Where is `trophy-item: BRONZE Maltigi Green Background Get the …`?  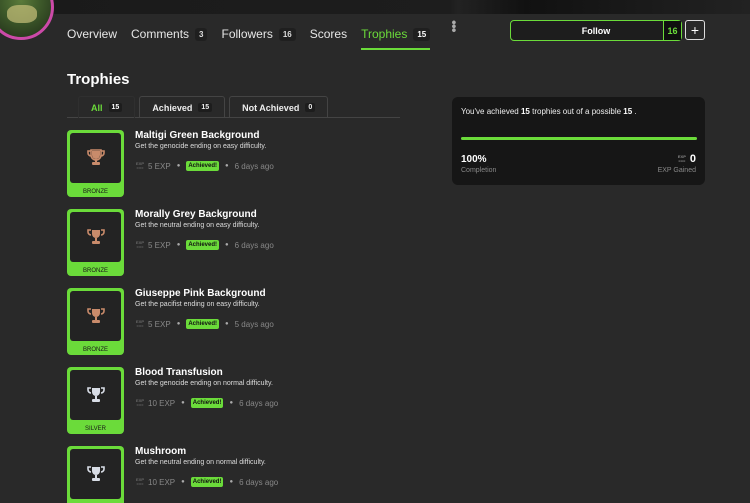 trophy-item: BRONZE Maltigi Green Background Get the … is located at coordinates (237, 164).